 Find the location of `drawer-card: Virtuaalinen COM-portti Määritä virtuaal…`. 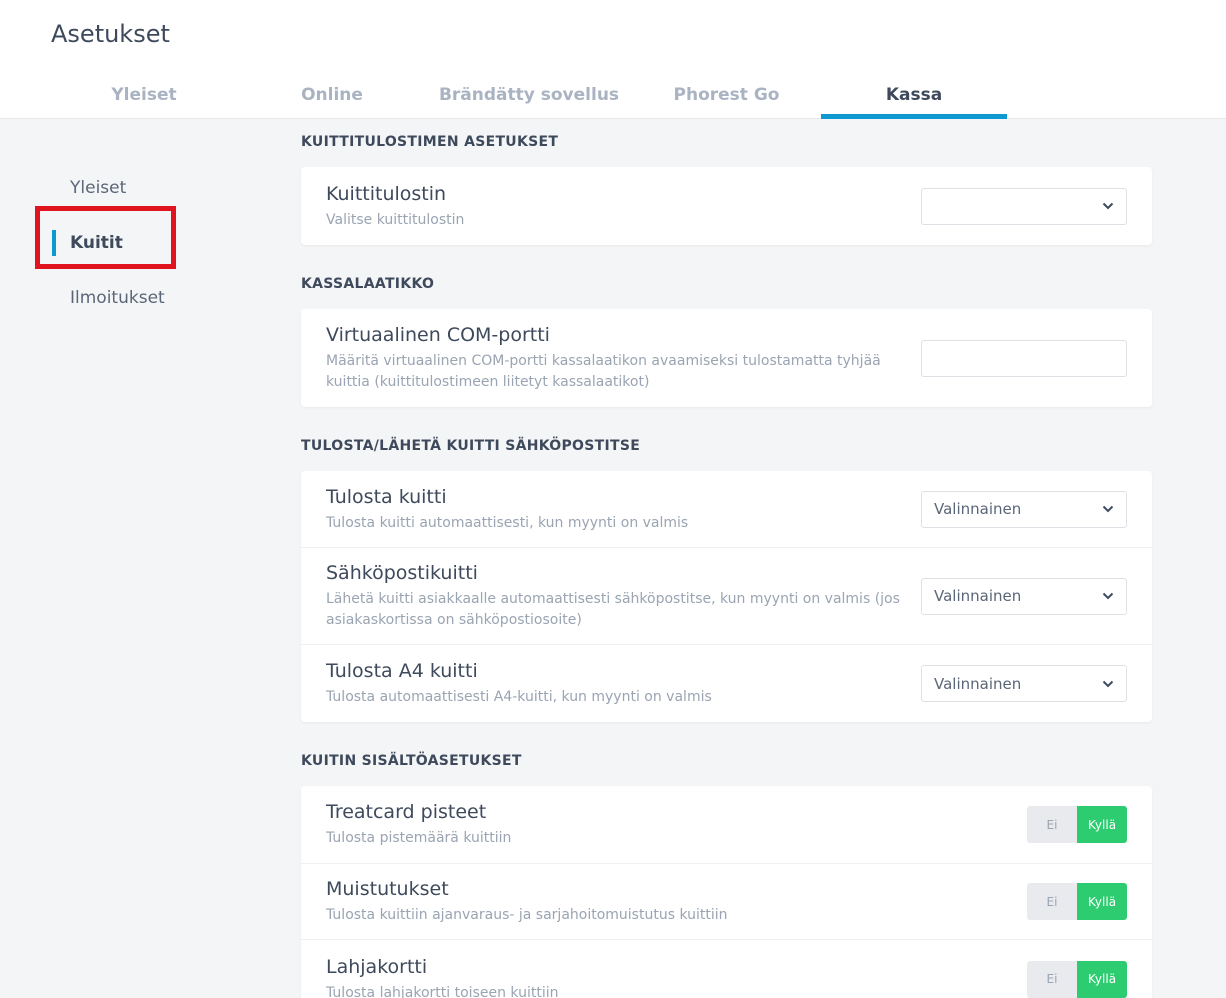

drawer-card: Virtuaalinen COM-portti Määritä virtuaal… is located at coordinates (726, 358).